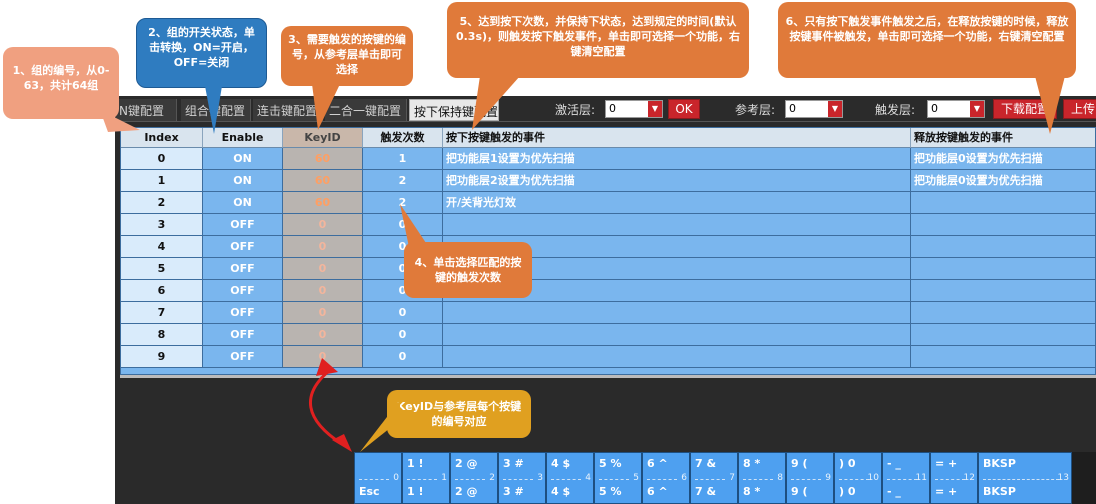 Image resolution: width=1096 pixels, height=504 pixels. I want to click on key-top-label: - _, so click(894, 463).